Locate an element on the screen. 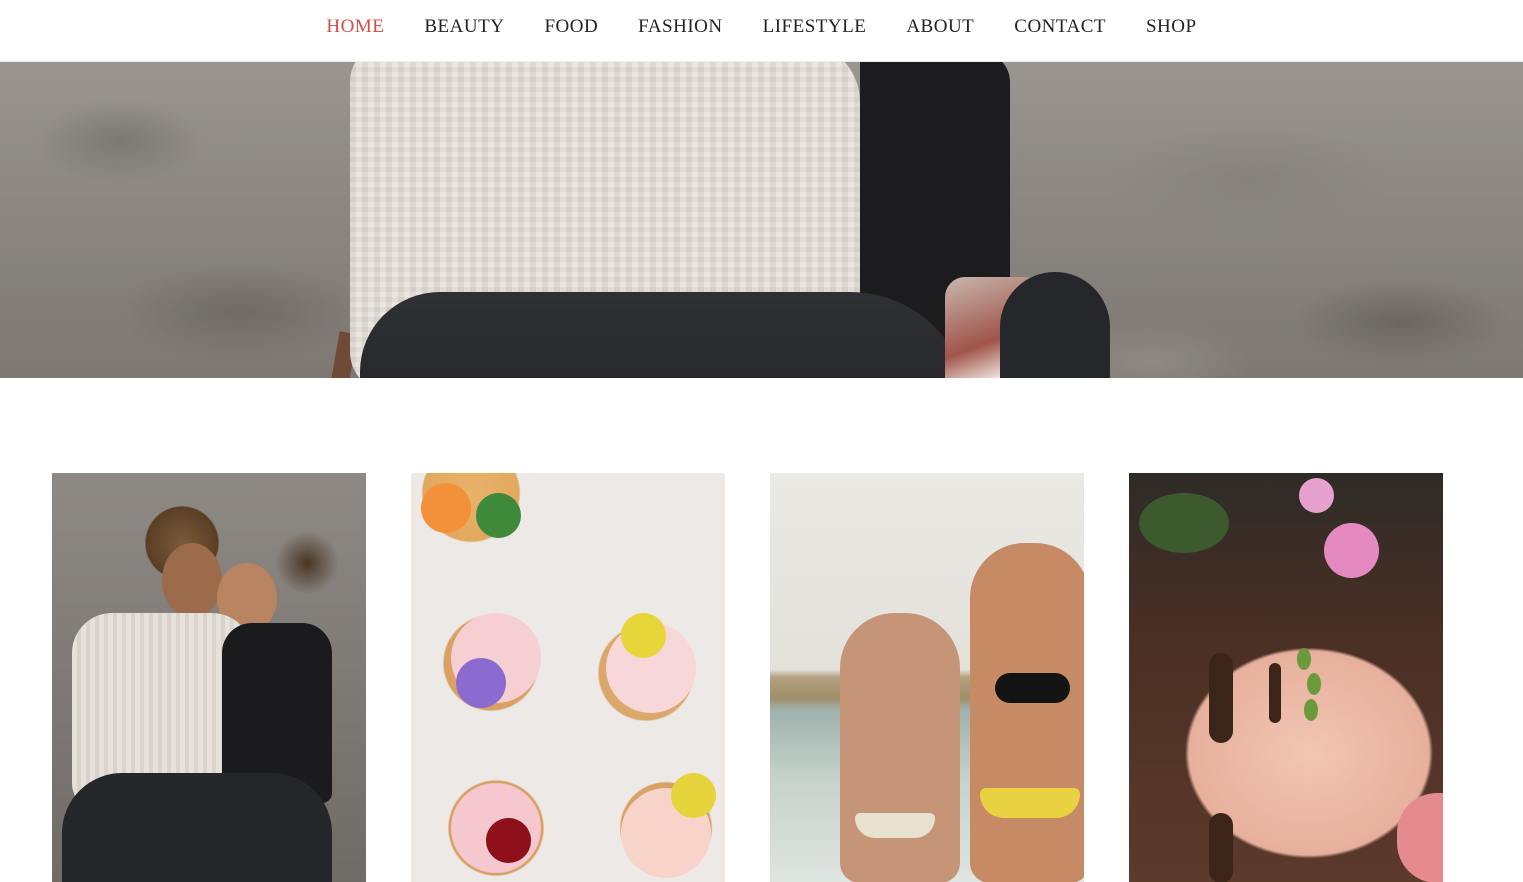  woman-head is located at coordinates (192, 580).